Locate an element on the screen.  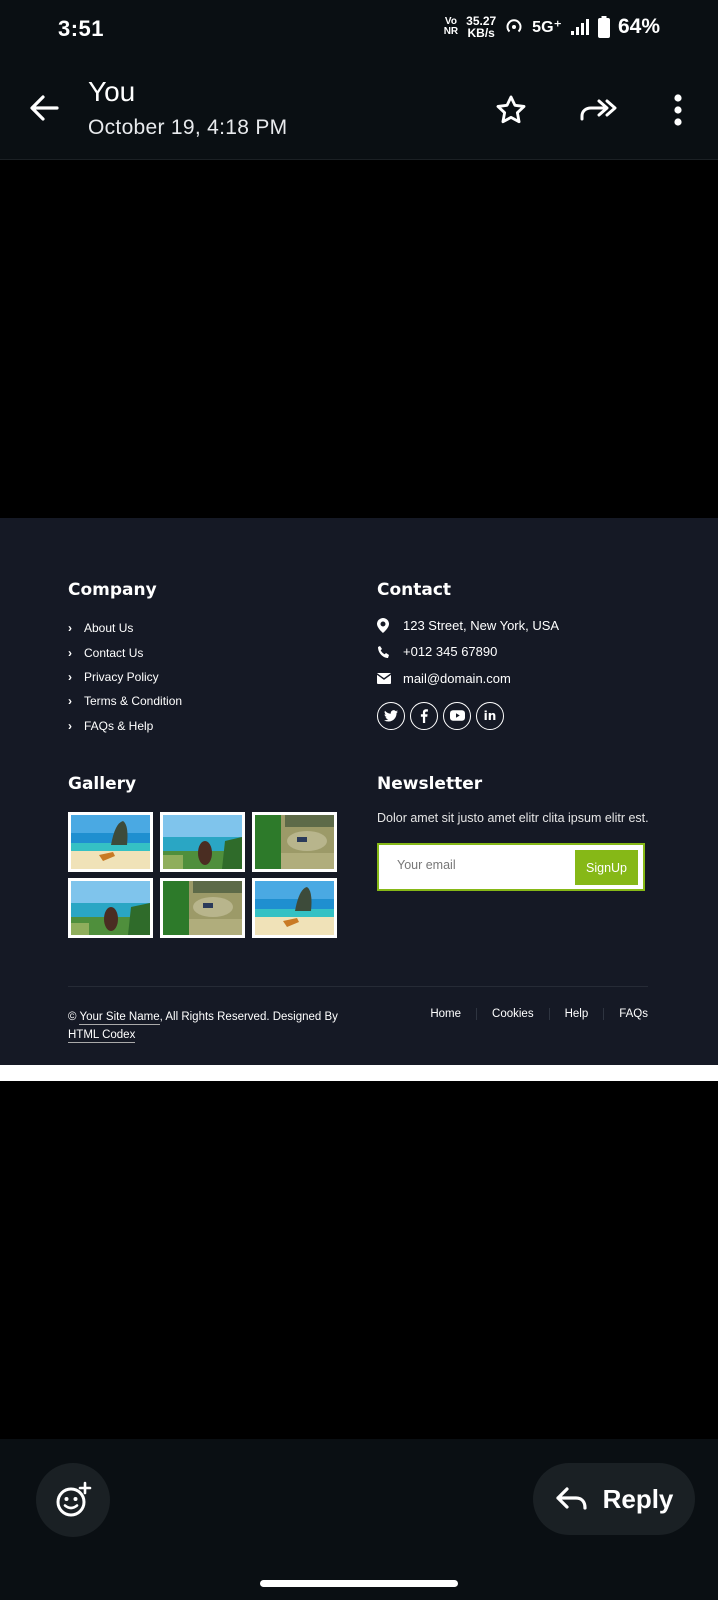
footer-nav-help: Help is located at coordinates (577, 1014).